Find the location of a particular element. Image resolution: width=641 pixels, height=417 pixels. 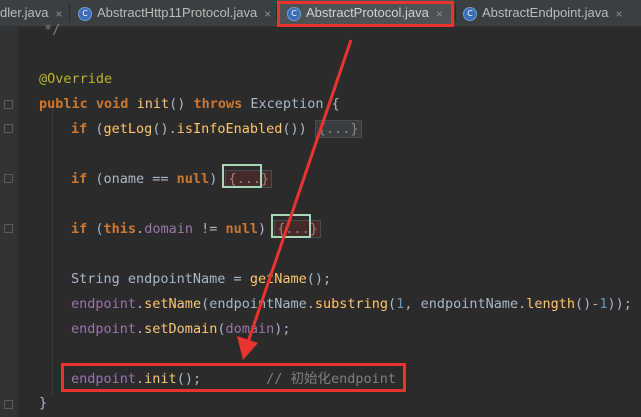

annotation-arrow is located at coordinates (295, 199).